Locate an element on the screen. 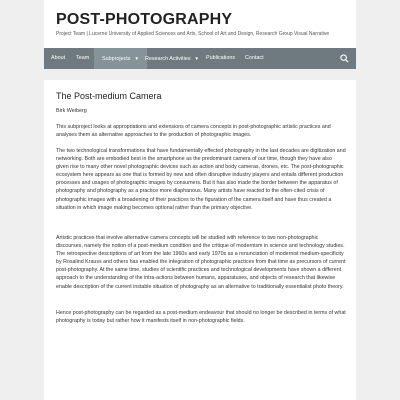 Image resolution: width=400 pixels, height=400 pixels. search-icon is located at coordinates (344, 58).